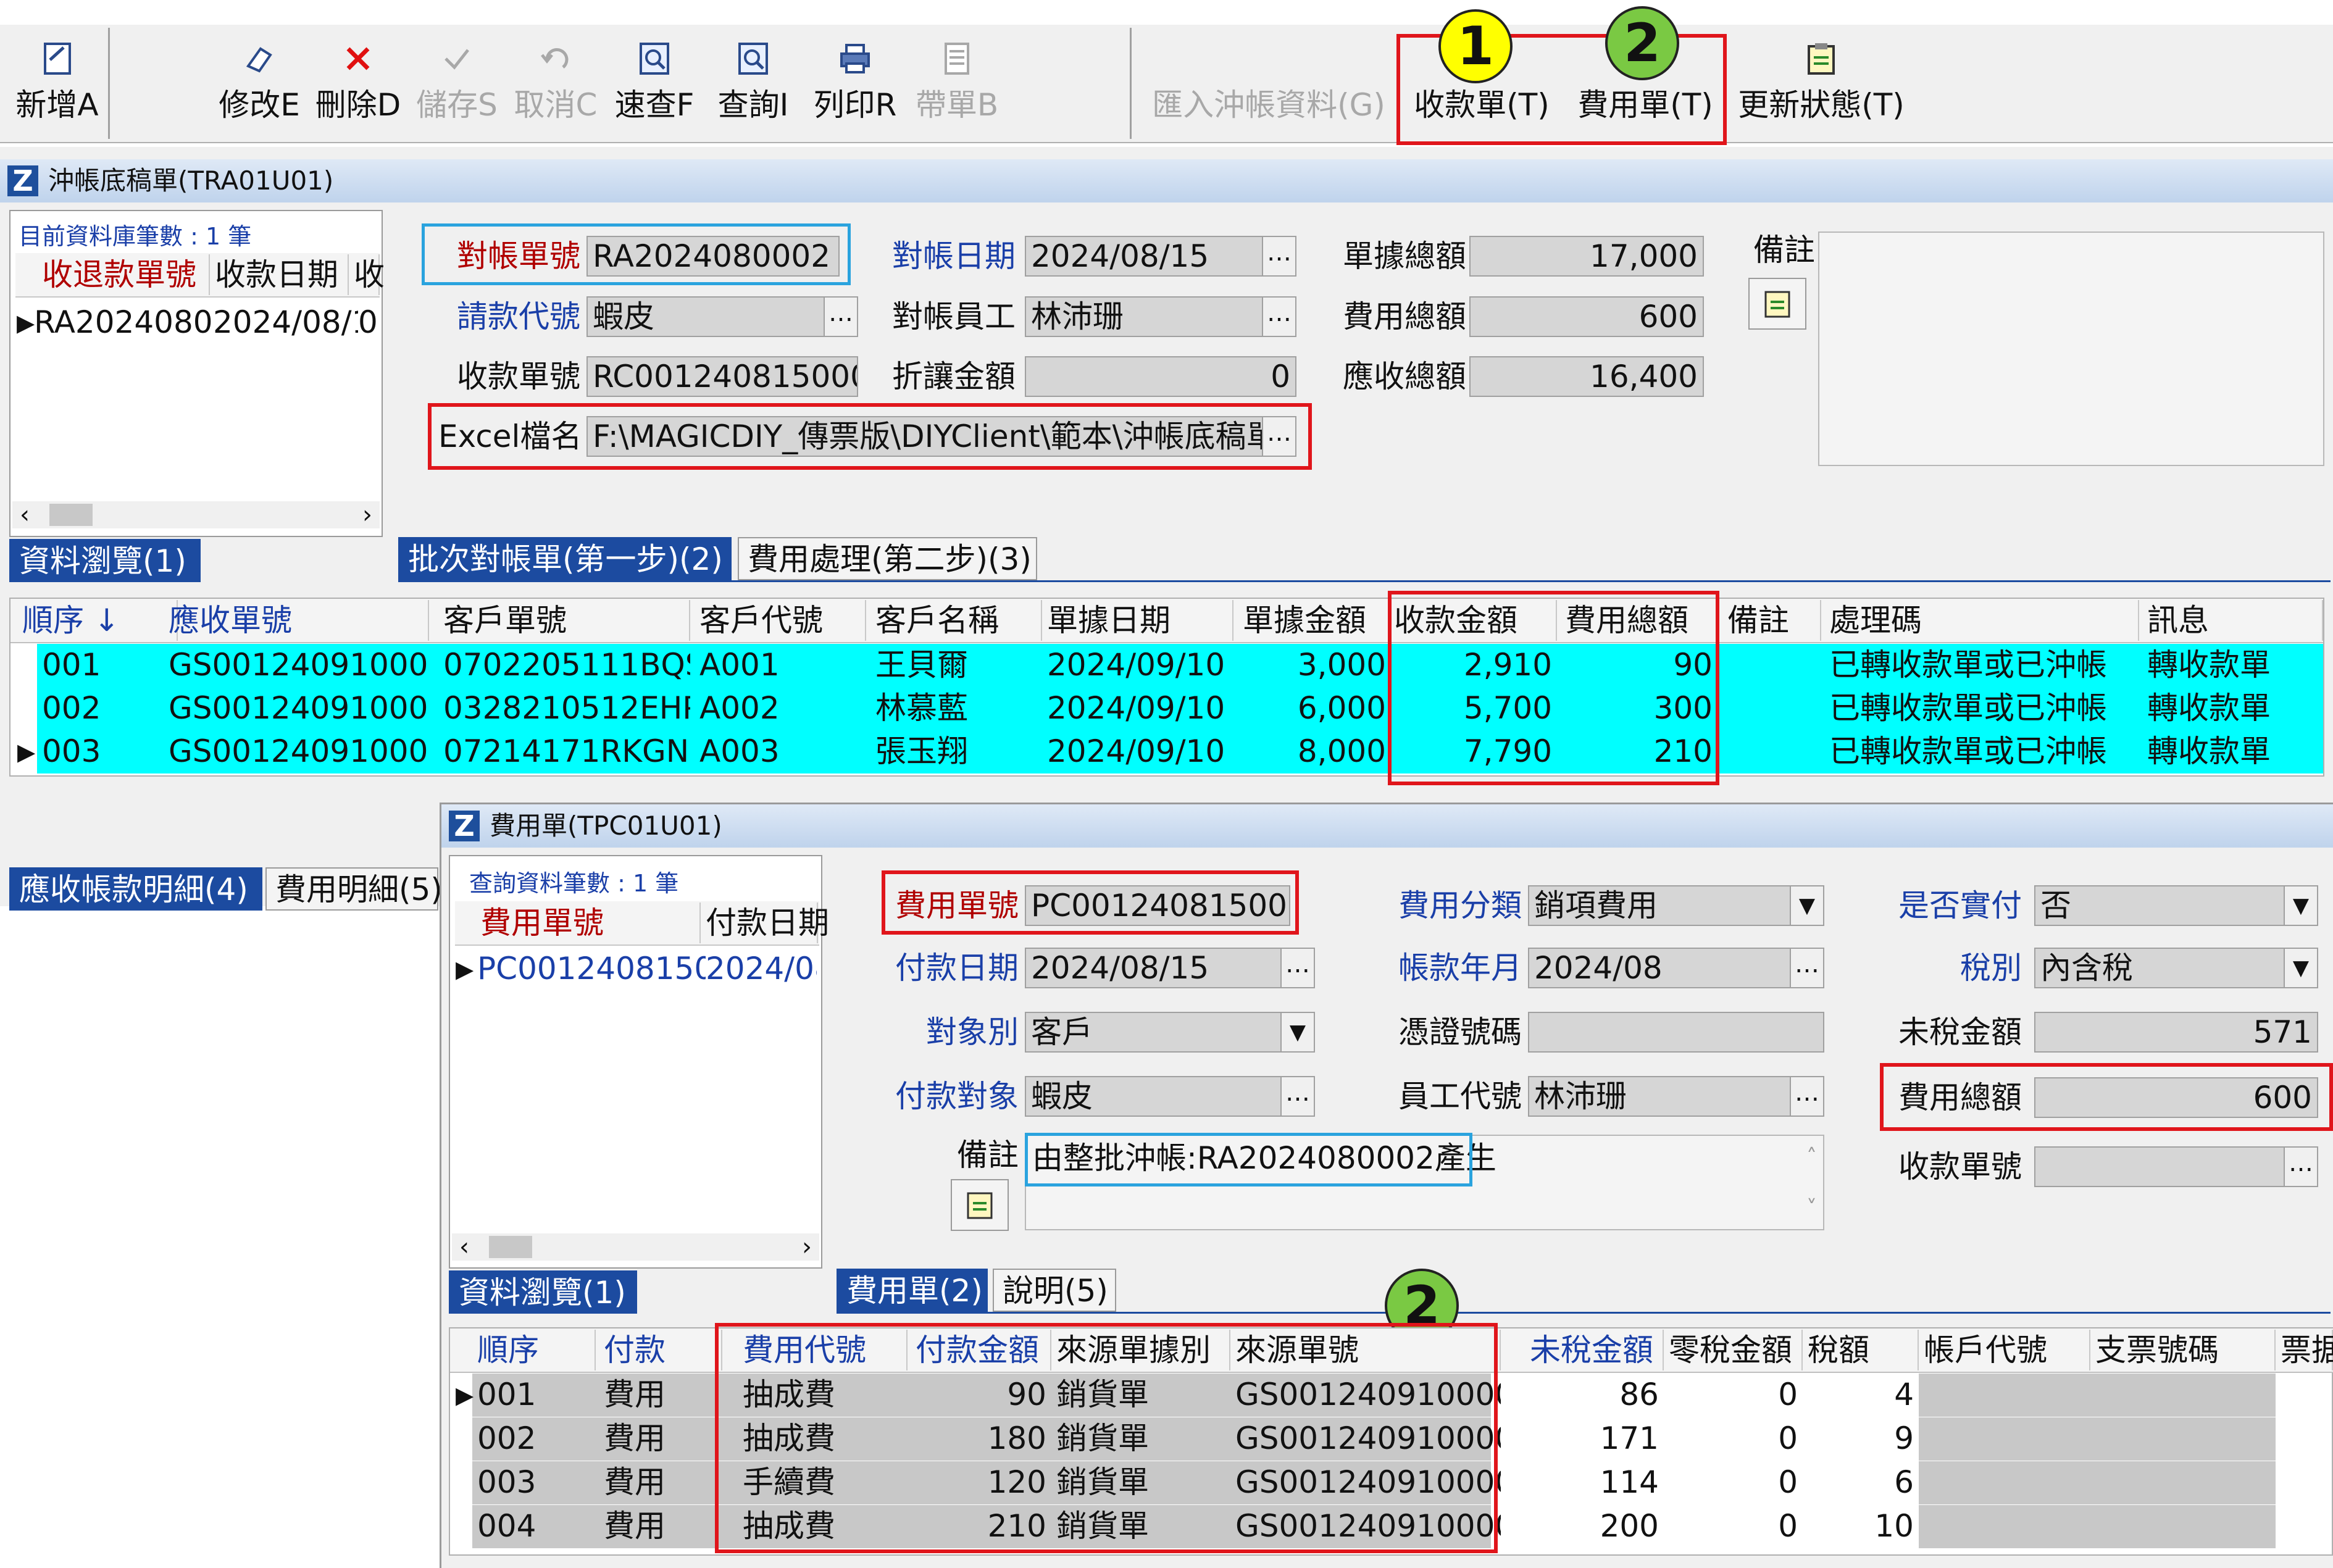 Image resolution: width=2333 pixels, height=1568 pixels. Describe the element at coordinates (1861, 1438) in the screenshot. I see `table-cell: 9` at that location.